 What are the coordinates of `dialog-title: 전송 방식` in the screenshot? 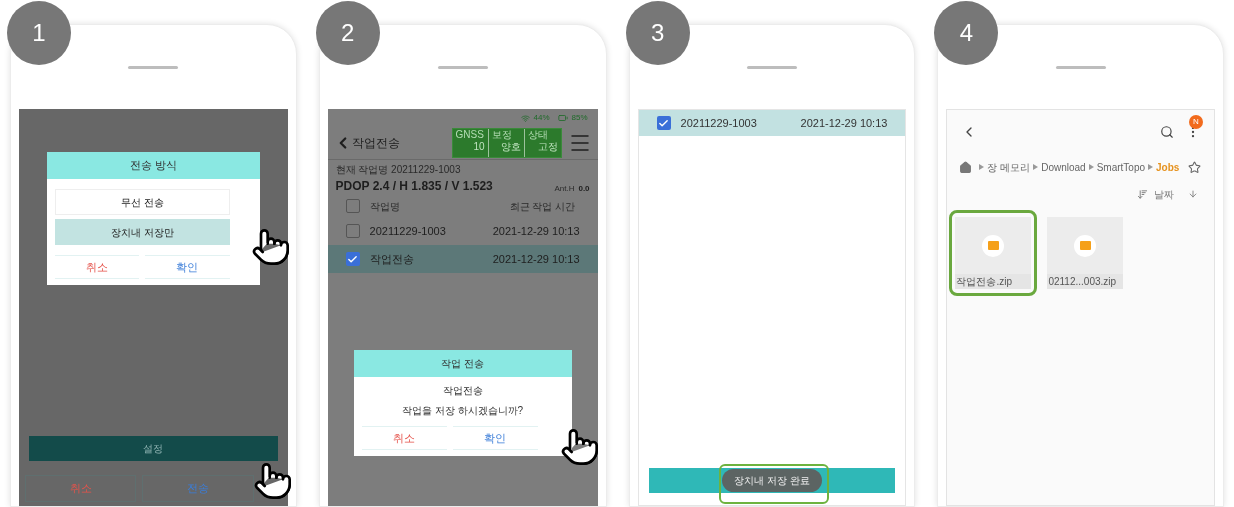 It's located at (153, 165).